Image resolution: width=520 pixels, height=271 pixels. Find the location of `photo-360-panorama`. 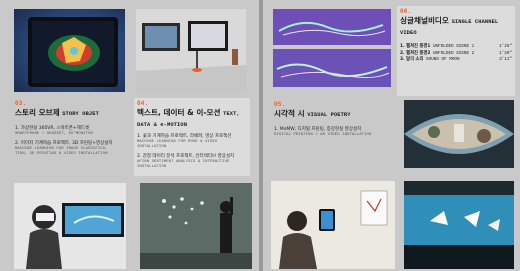

photo-360-panorama is located at coordinates (459, 134).